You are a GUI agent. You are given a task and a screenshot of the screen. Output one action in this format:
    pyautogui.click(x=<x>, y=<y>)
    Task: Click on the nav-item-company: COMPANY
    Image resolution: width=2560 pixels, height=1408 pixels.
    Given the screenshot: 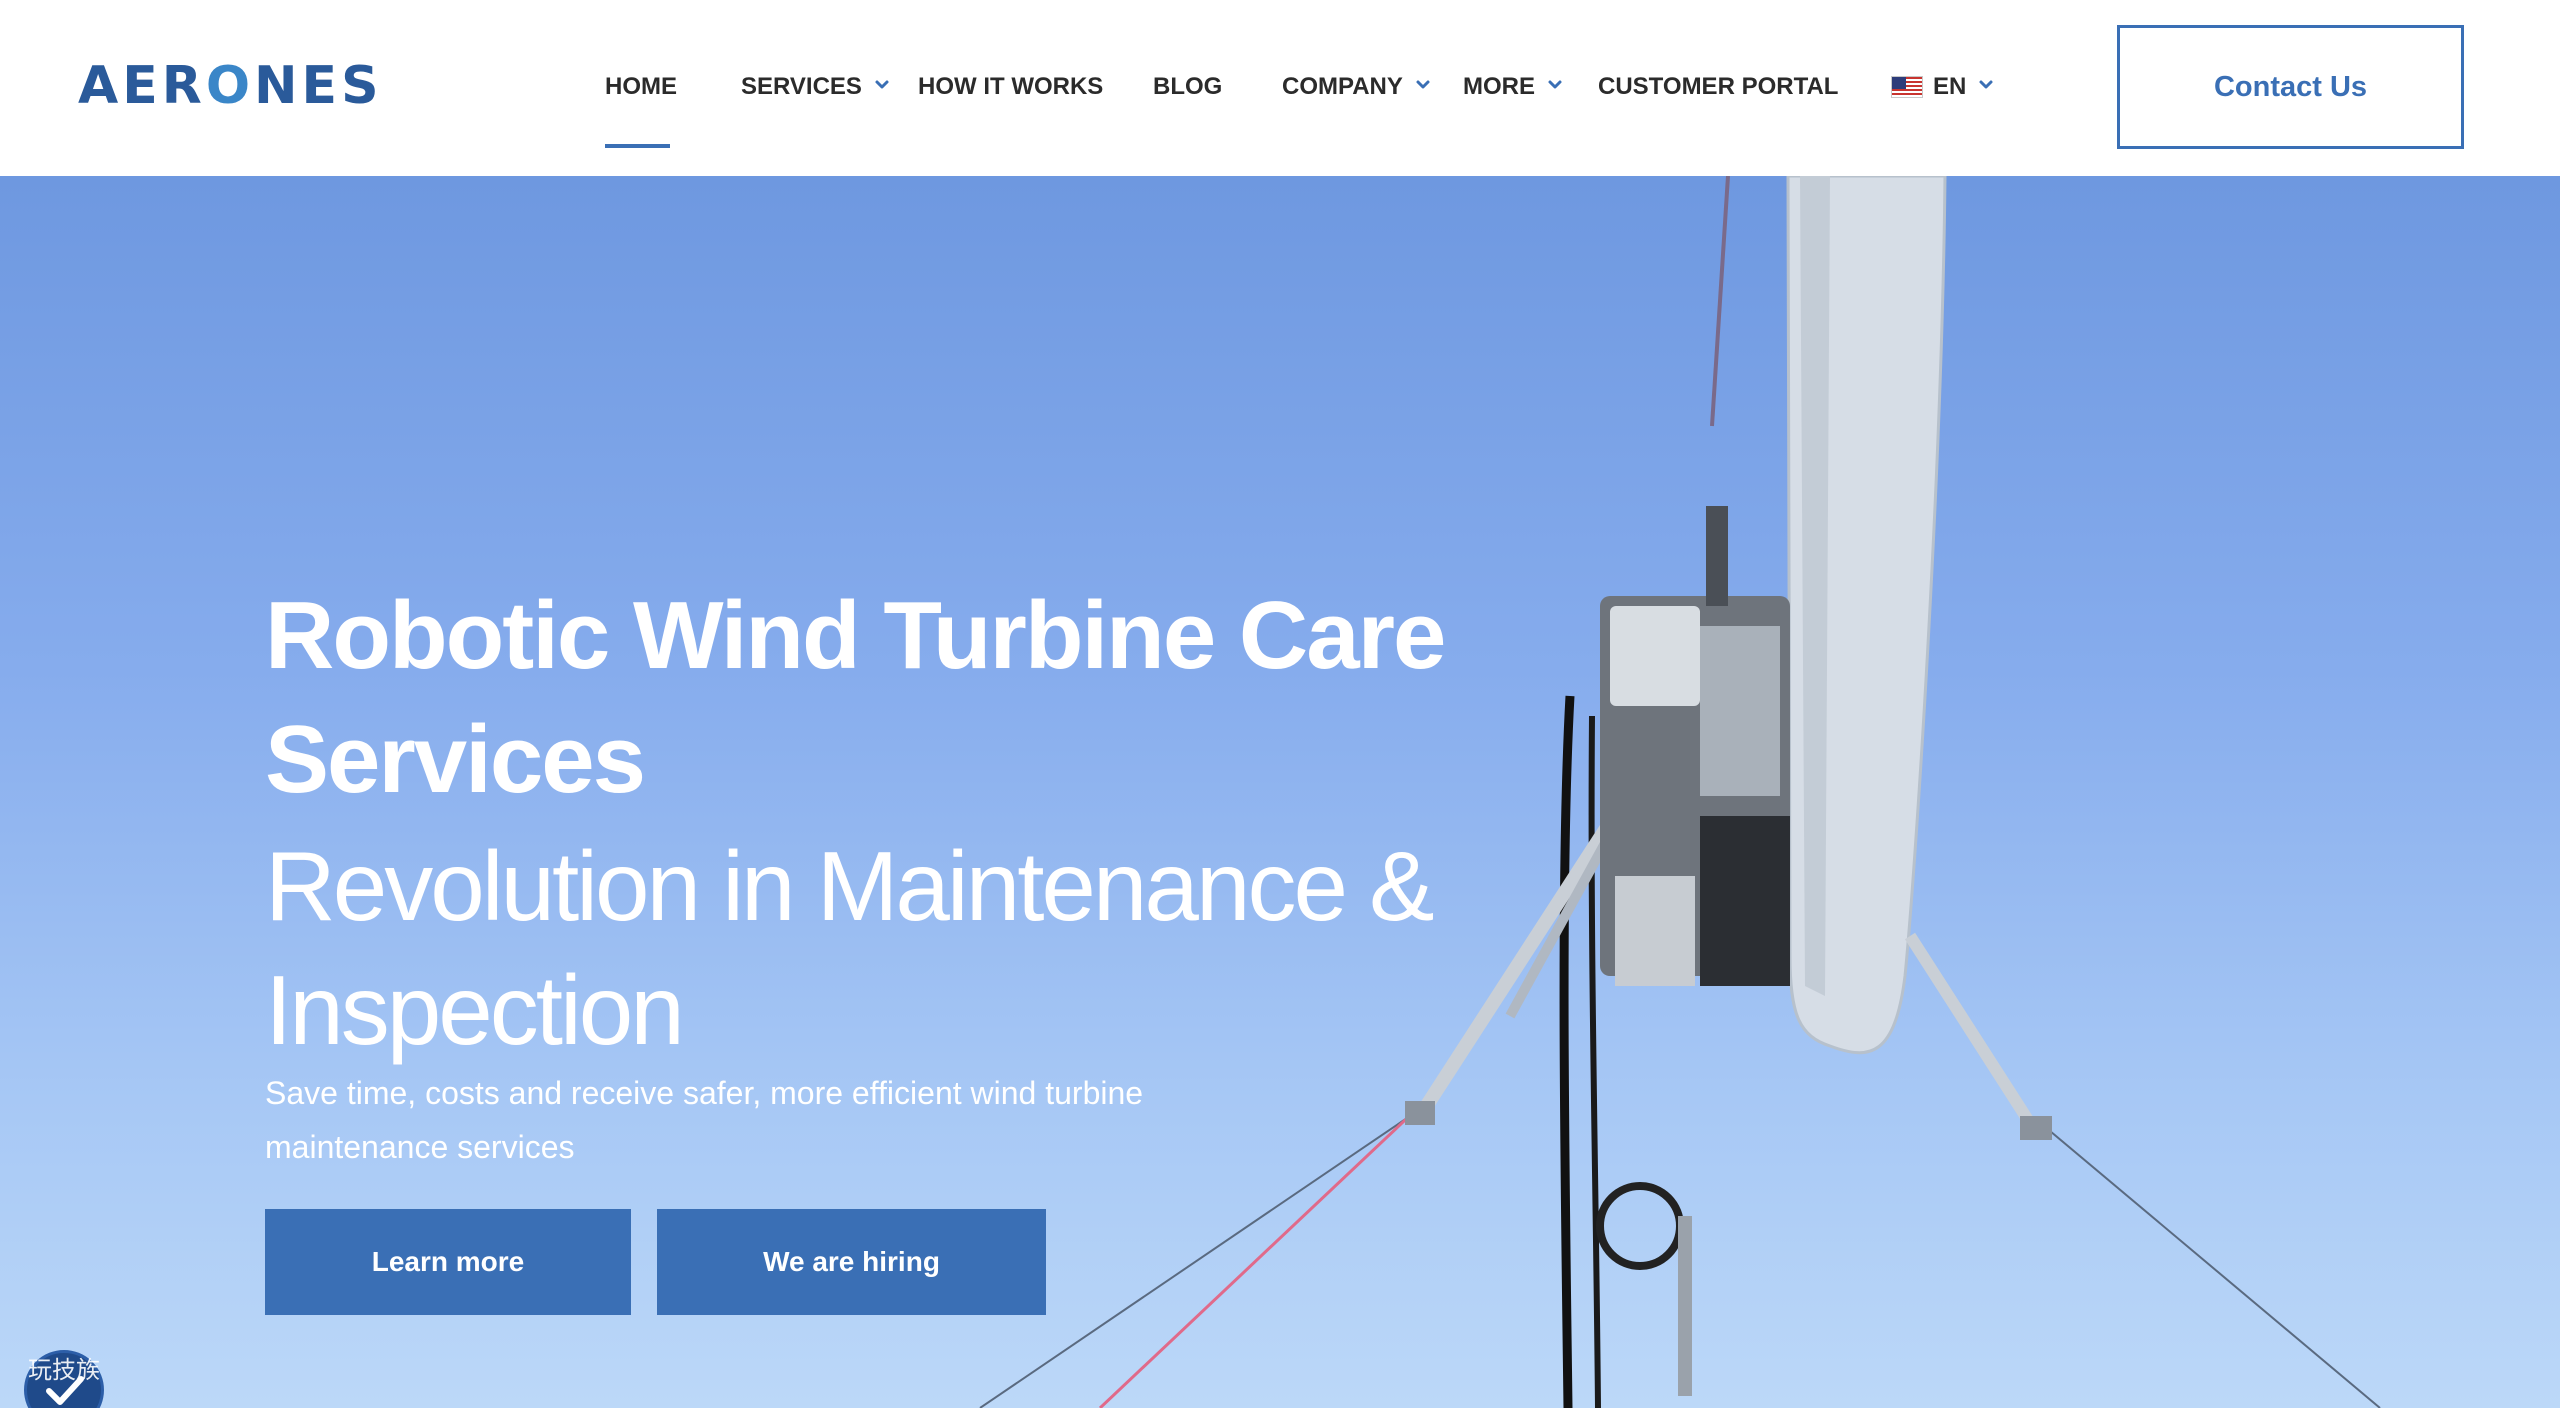 What is the action you would take?
    pyautogui.click(x=1357, y=87)
    